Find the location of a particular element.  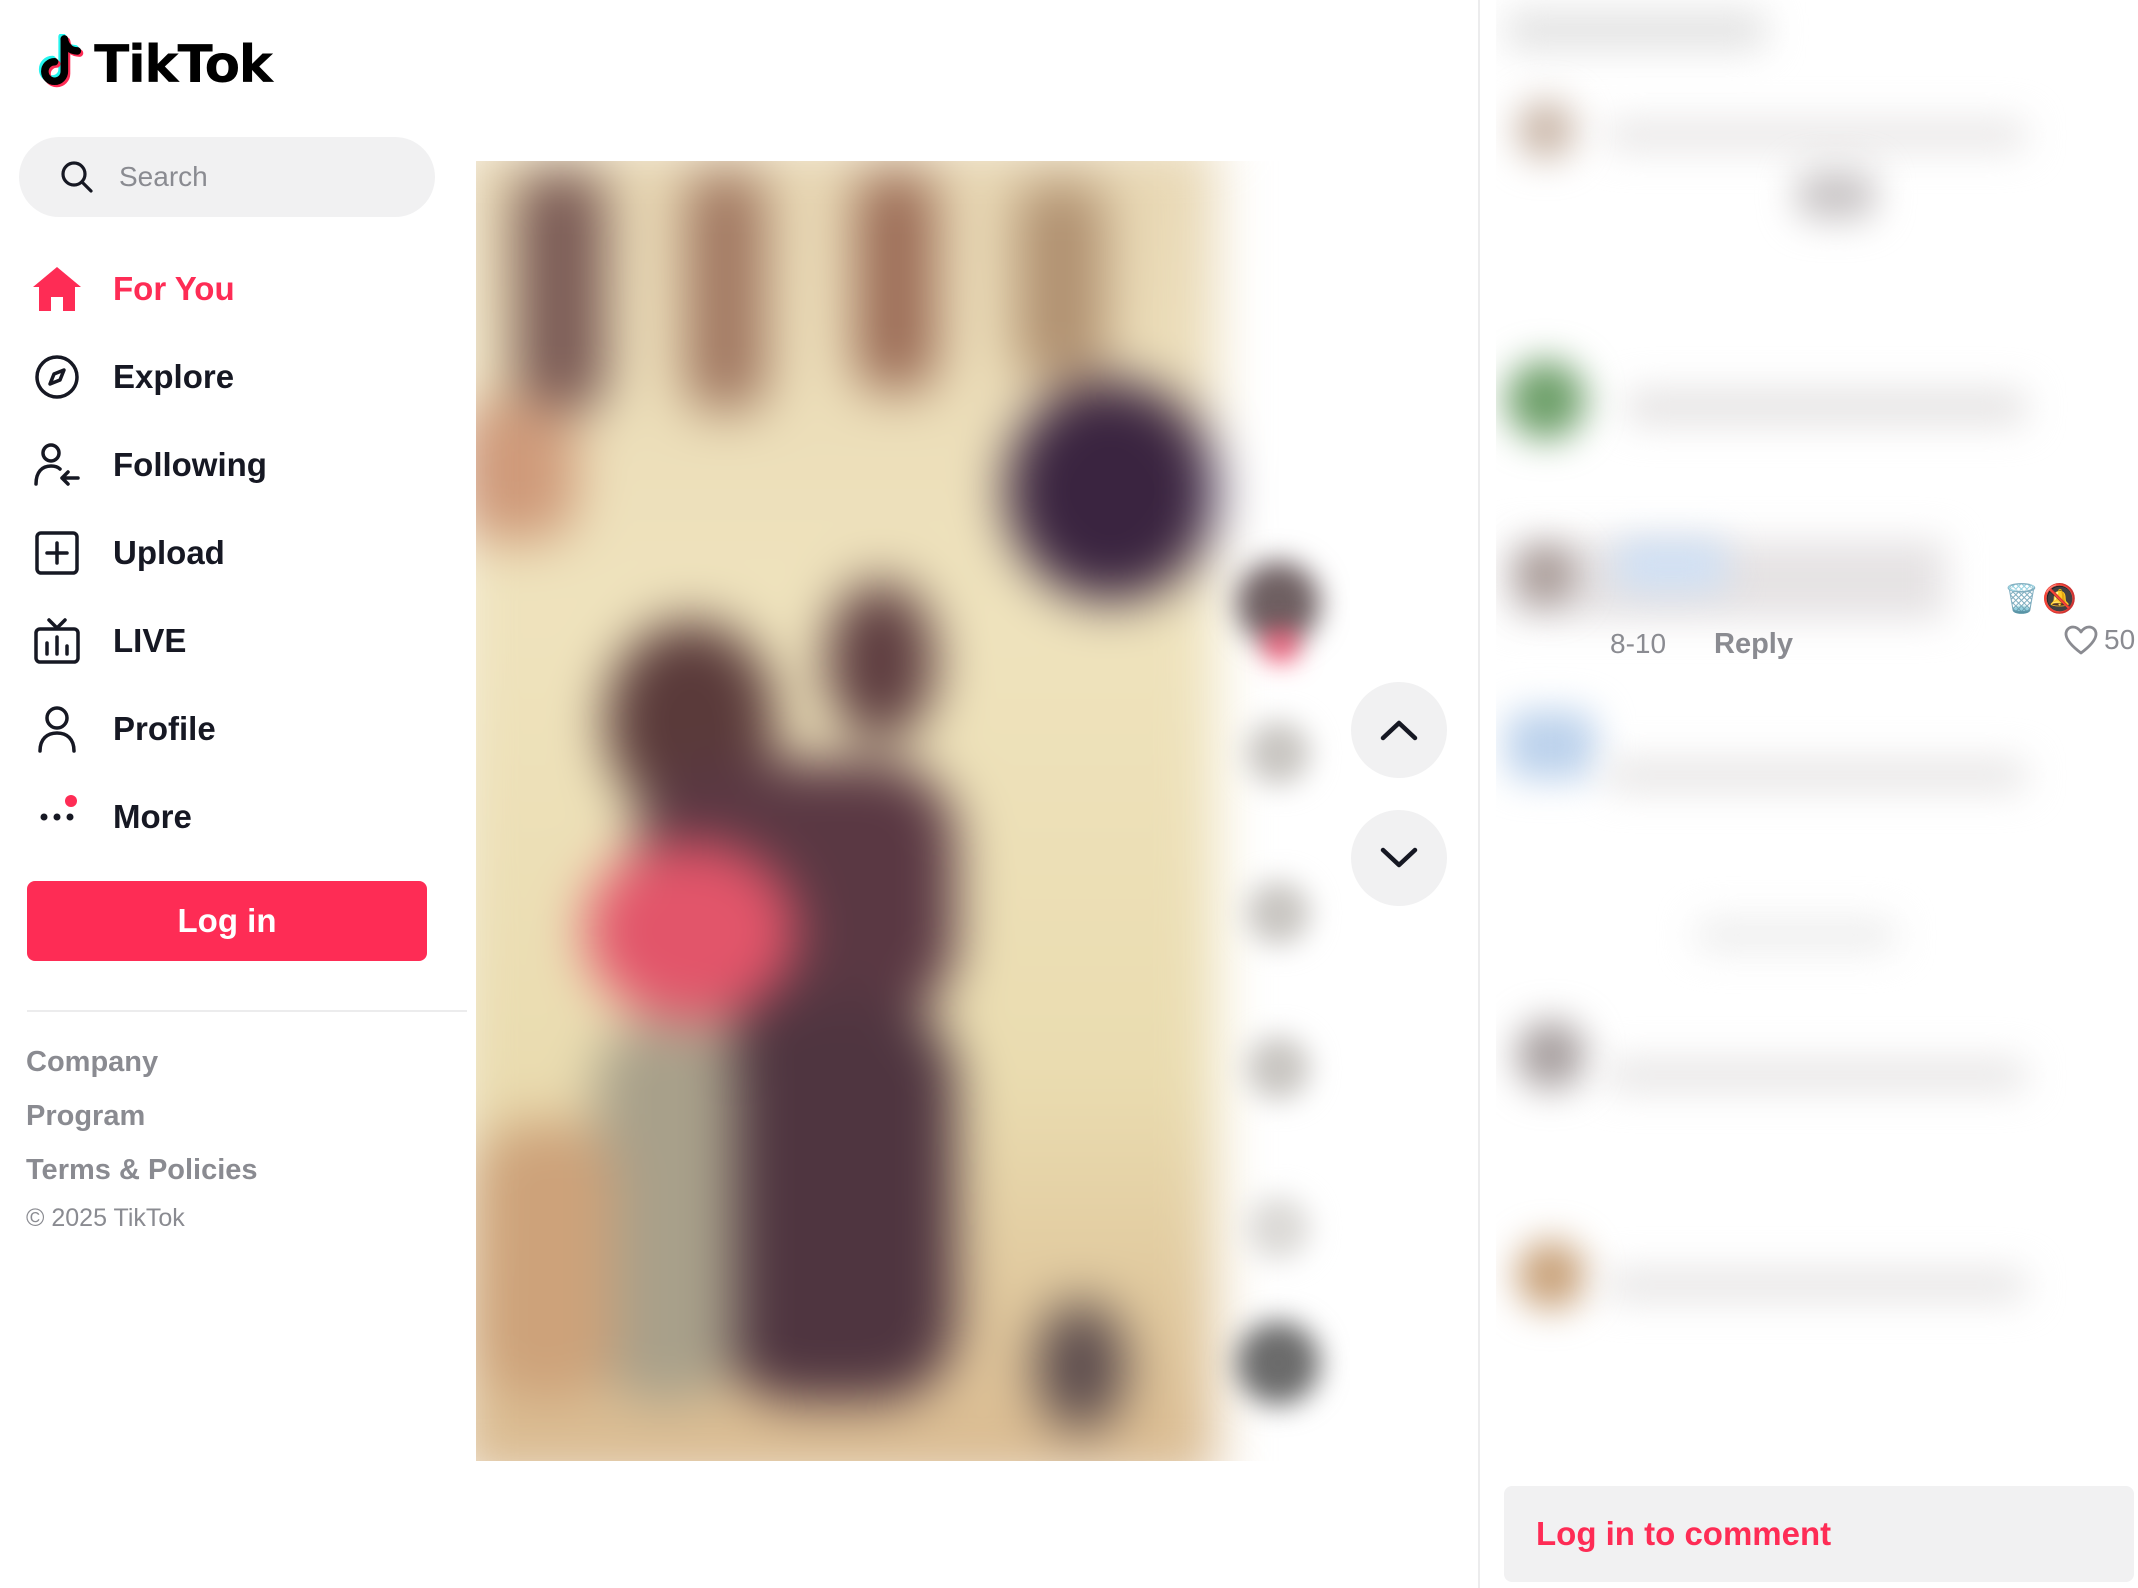

nav-label: For You is located at coordinates (174, 288).